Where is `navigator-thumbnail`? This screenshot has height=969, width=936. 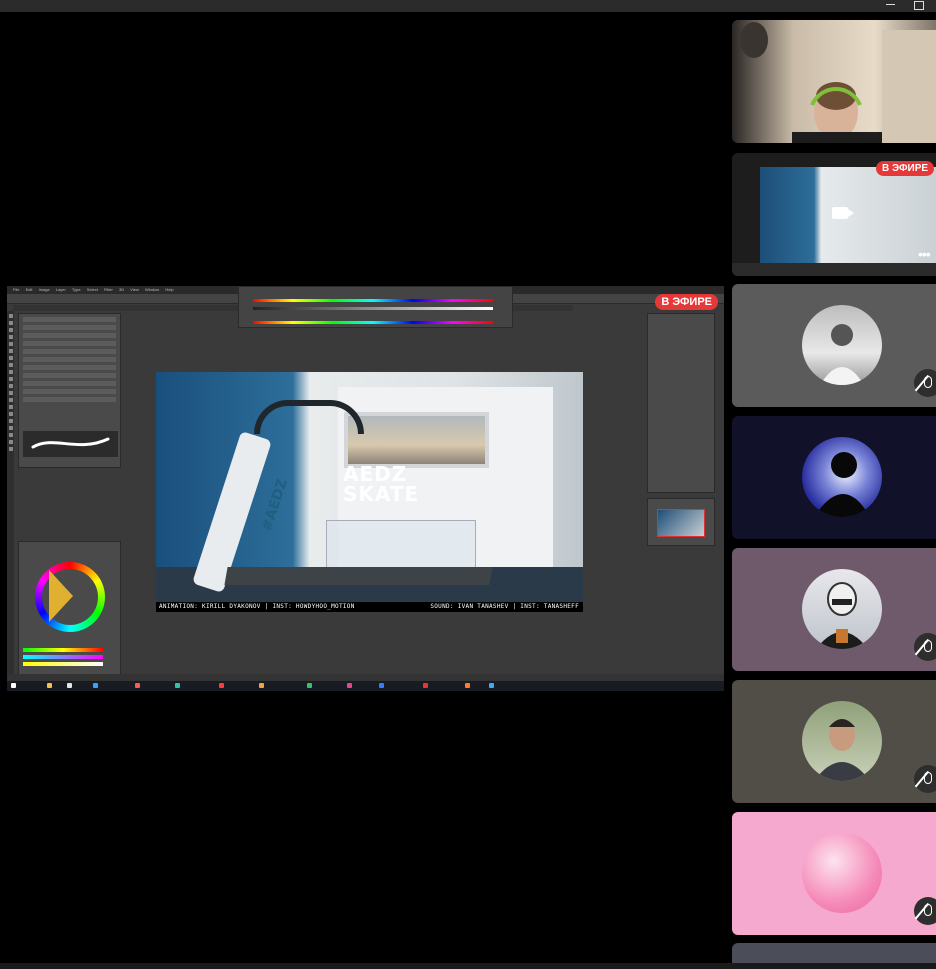
navigator-thumbnail is located at coordinates (681, 523).